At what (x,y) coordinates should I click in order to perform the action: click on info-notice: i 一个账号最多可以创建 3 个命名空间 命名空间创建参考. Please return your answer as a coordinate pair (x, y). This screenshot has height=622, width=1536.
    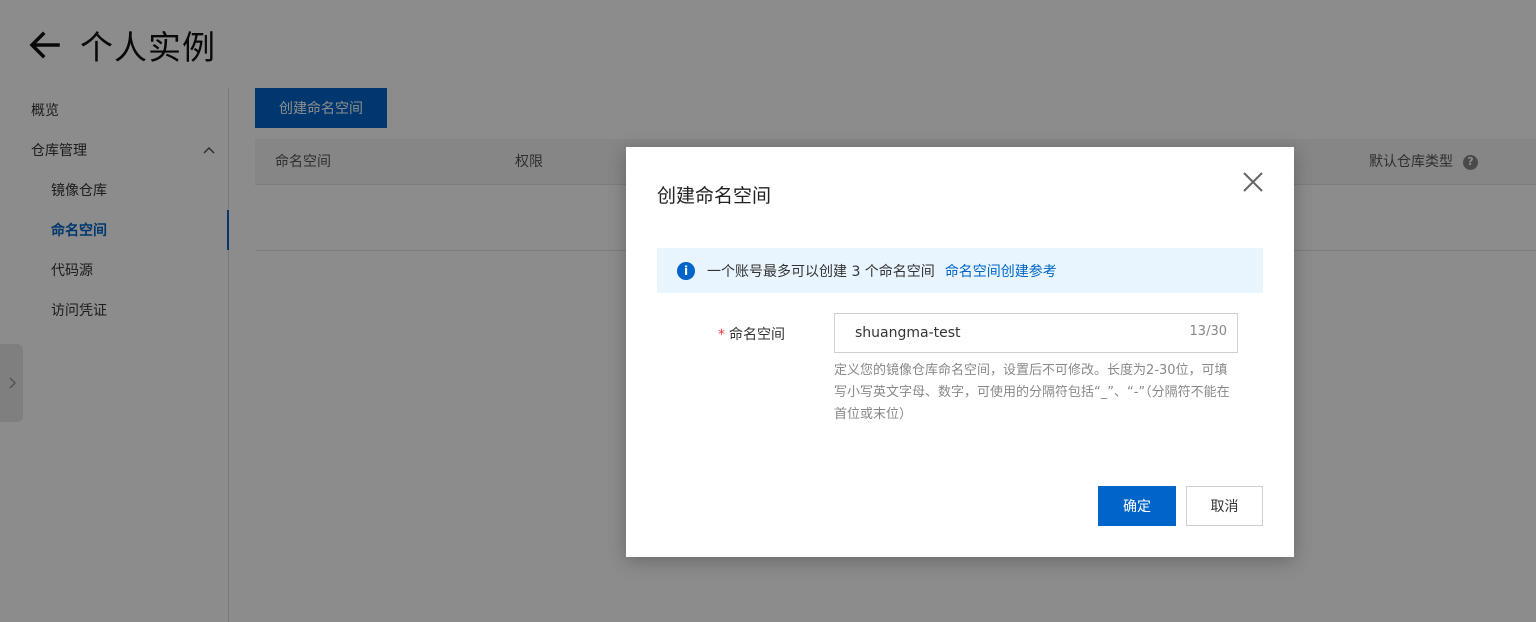
    Looking at the image, I should click on (960, 270).